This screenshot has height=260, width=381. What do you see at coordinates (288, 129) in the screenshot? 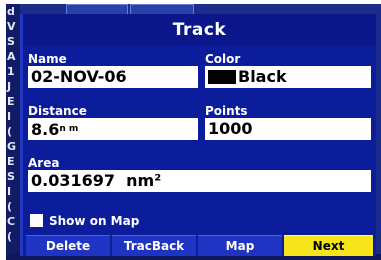
I see `points-field: 1000` at bounding box center [288, 129].